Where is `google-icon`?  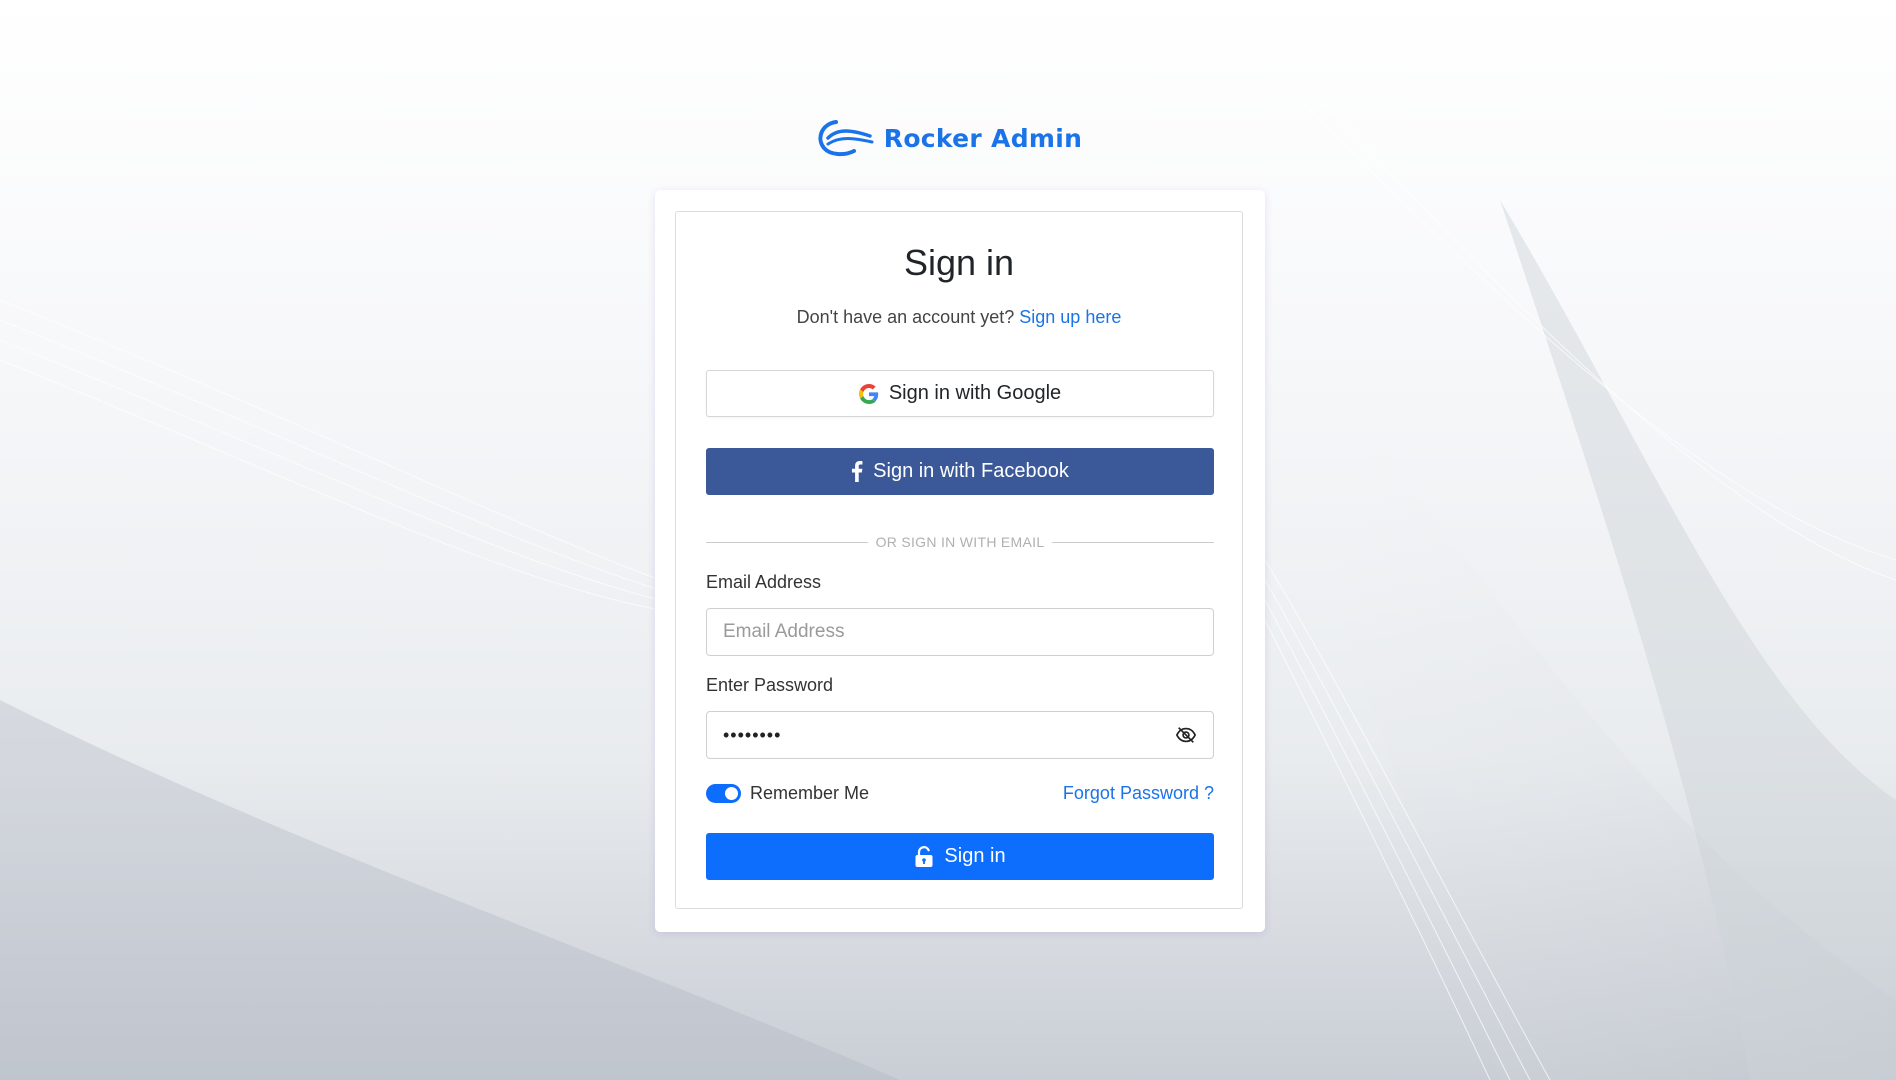
google-icon is located at coordinates (868, 393).